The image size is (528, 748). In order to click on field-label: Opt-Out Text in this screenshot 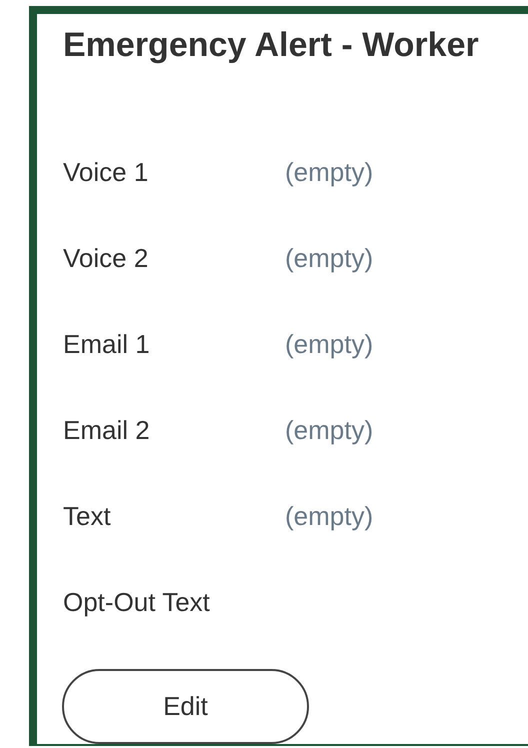, I will do `click(137, 602)`.